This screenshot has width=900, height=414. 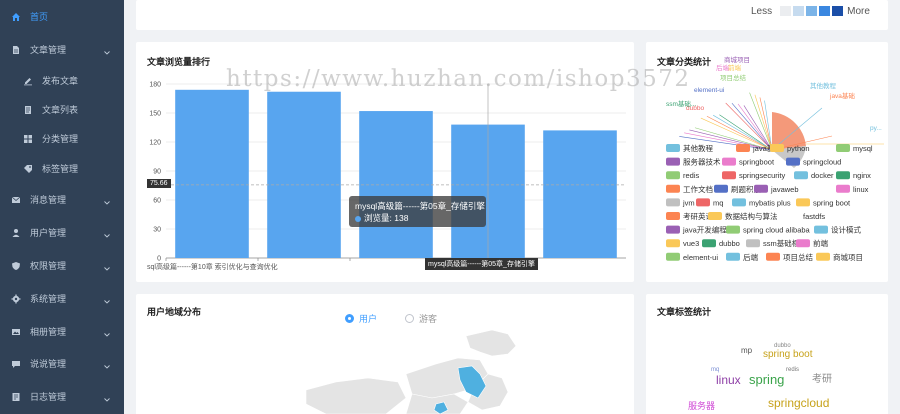 I want to click on axis-pointer-y-label: 75.66, so click(x=159, y=183).